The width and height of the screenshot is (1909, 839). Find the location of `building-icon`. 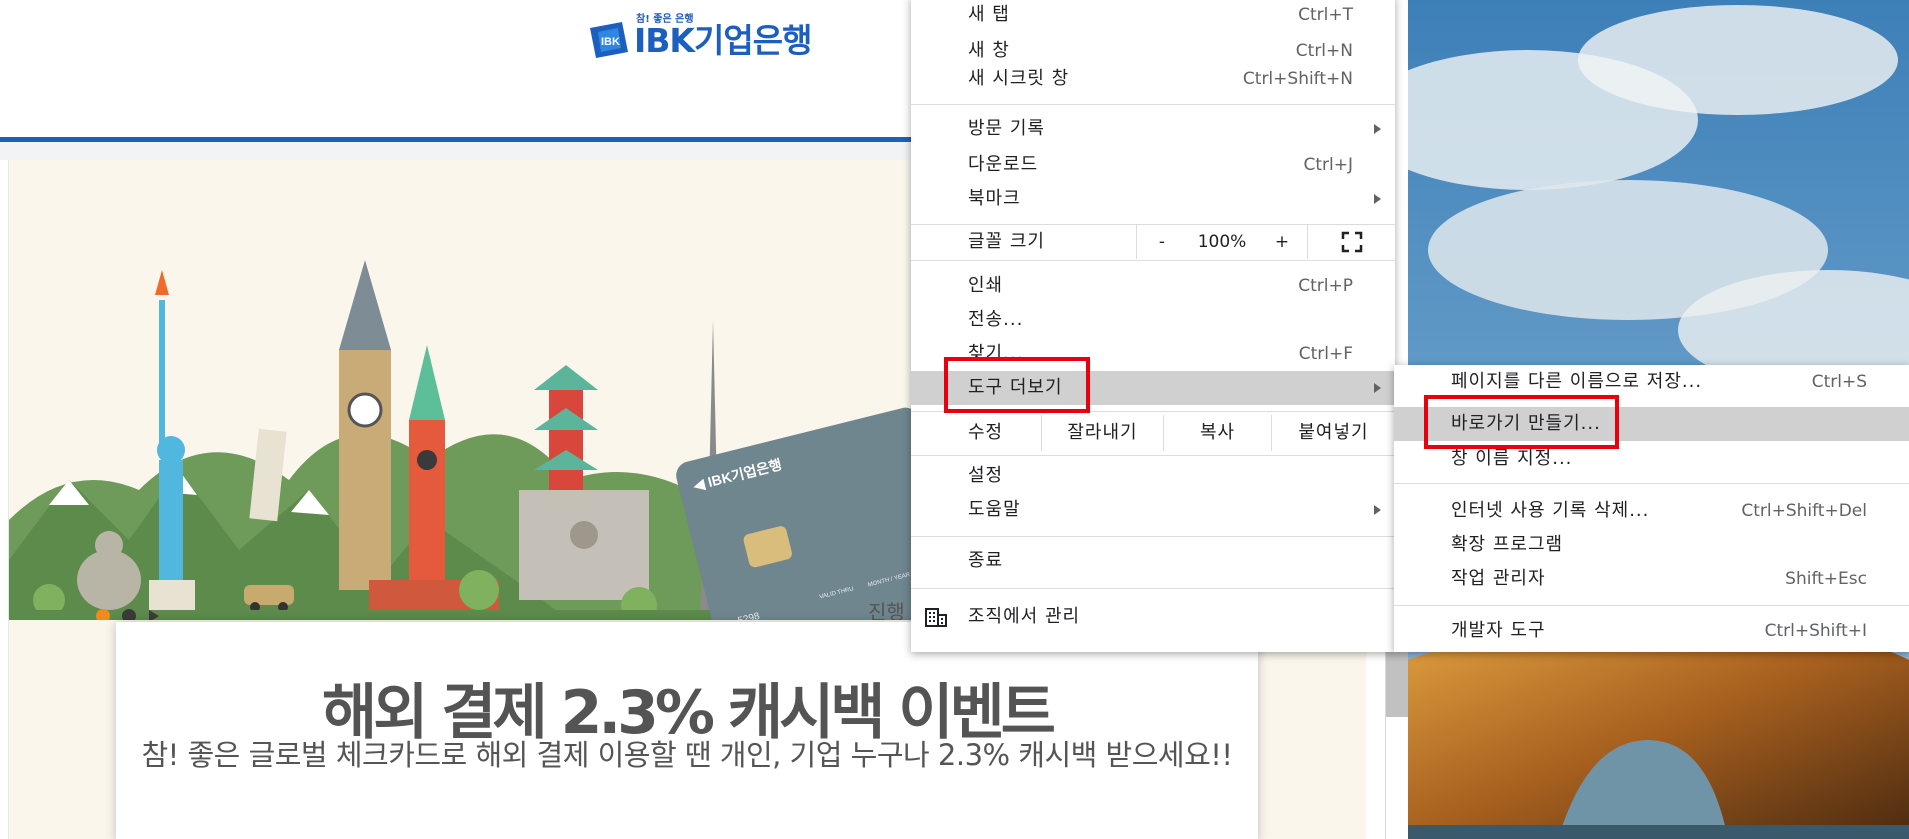

building-icon is located at coordinates (936, 617).